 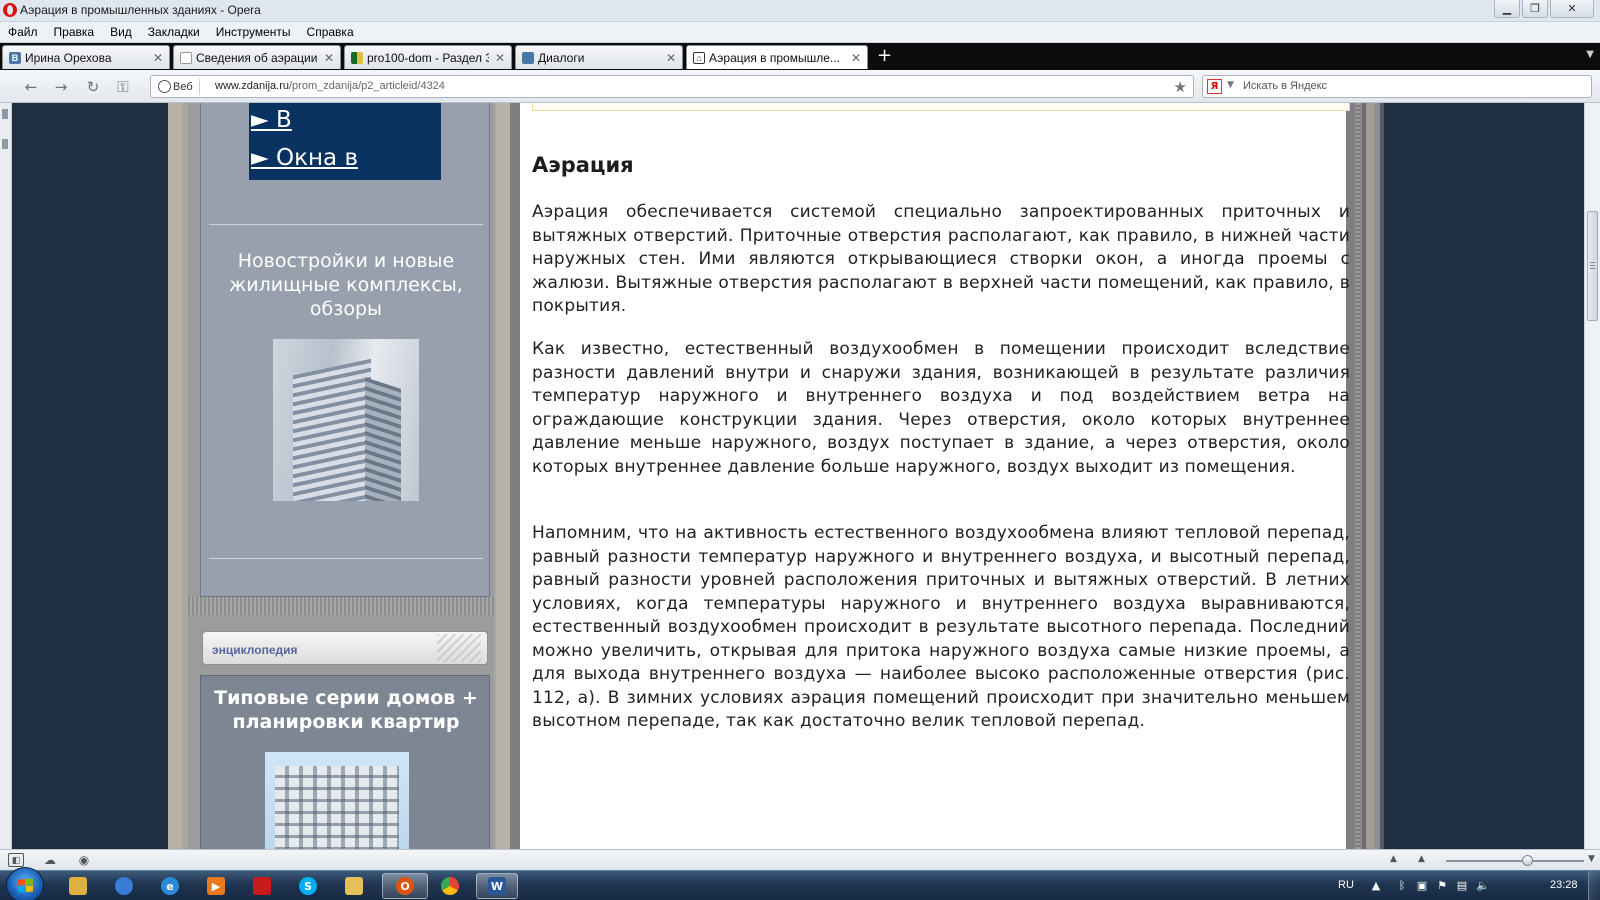 I want to click on cloud-icon: ☁, so click(x=50, y=860).